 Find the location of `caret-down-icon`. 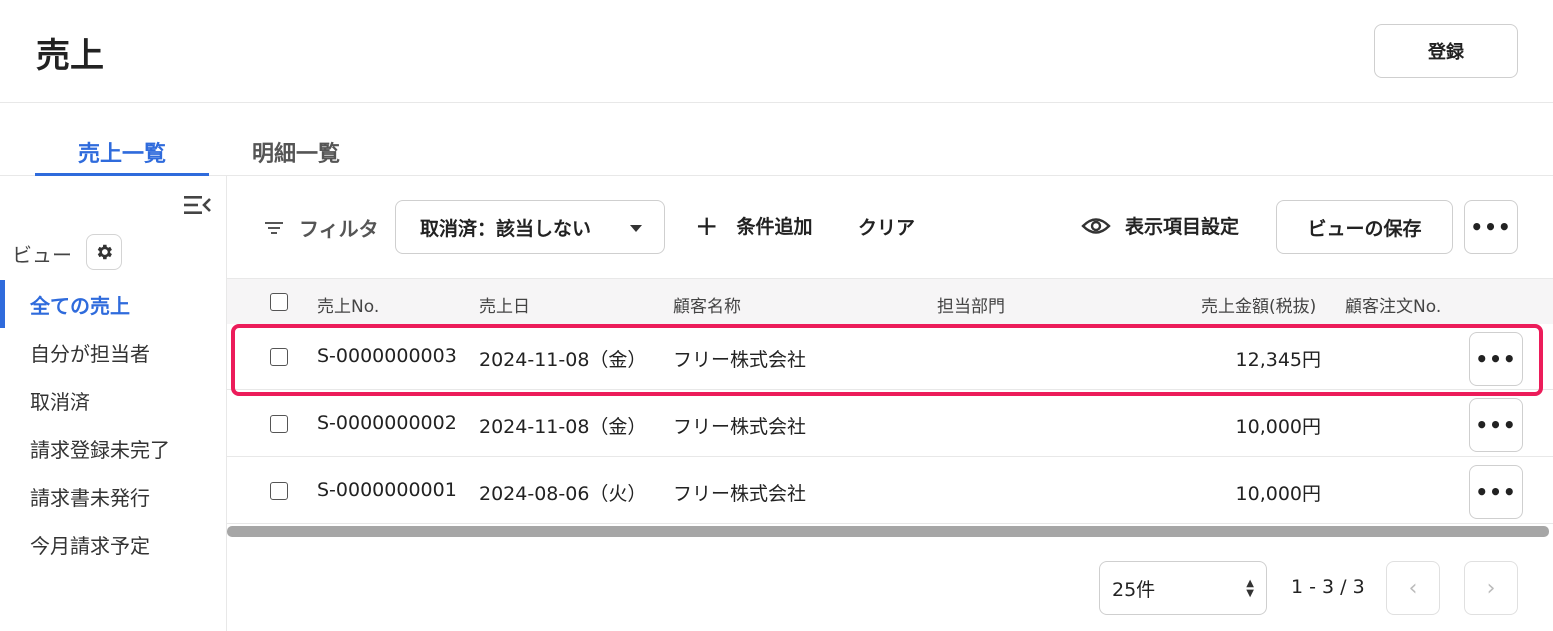

caret-down-icon is located at coordinates (636, 228).